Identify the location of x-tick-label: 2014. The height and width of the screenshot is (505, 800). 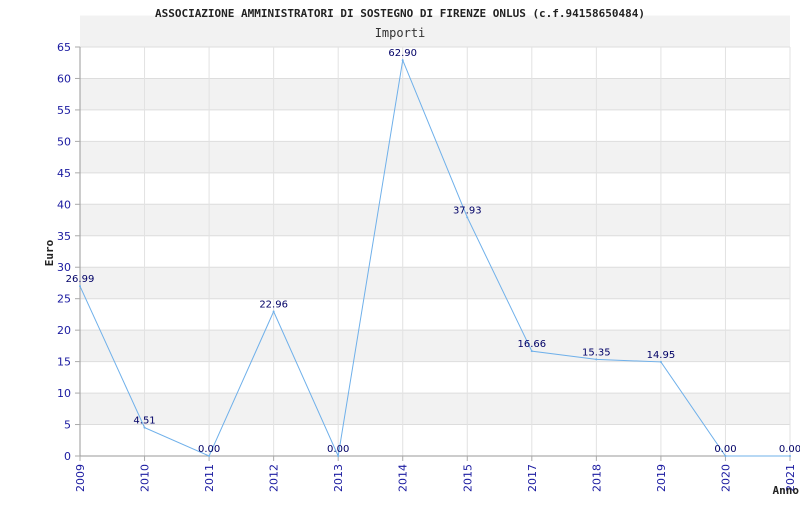
(403, 478).